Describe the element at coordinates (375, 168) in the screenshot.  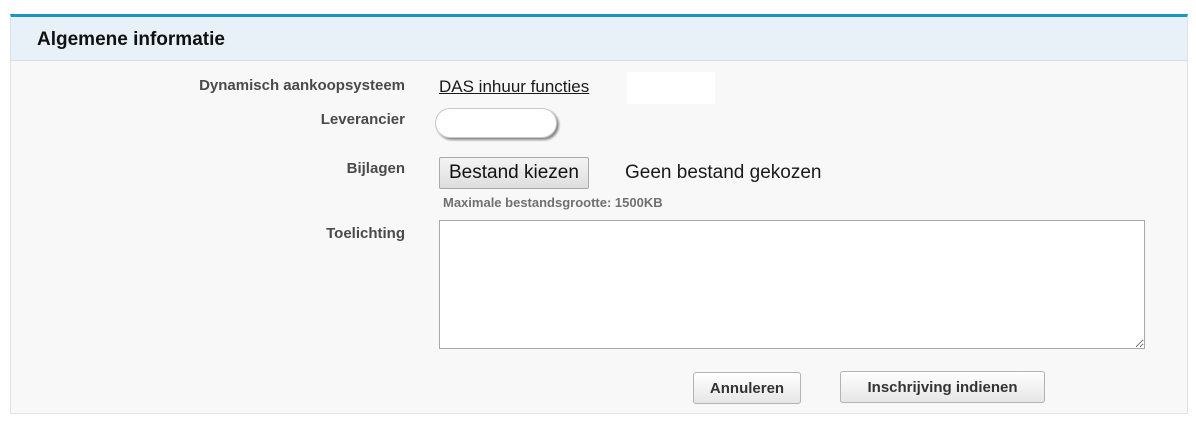
I see `attachments-label: Bijlagen` at that location.